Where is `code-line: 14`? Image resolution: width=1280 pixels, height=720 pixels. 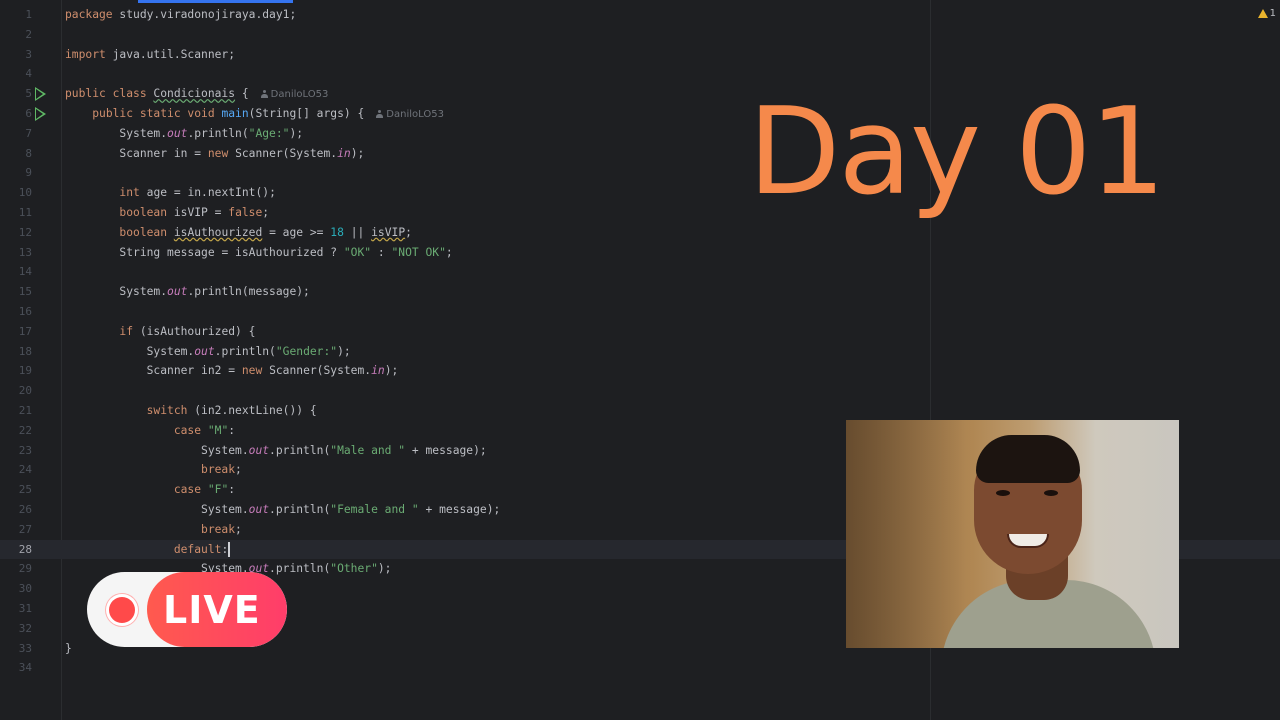 code-line: 14 is located at coordinates (640, 272).